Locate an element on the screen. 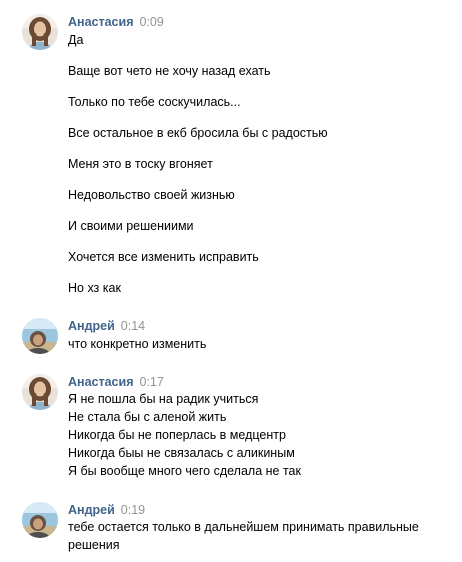 The image size is (462, 562). message-time: 0:09 is located at coordinates (152, 22).